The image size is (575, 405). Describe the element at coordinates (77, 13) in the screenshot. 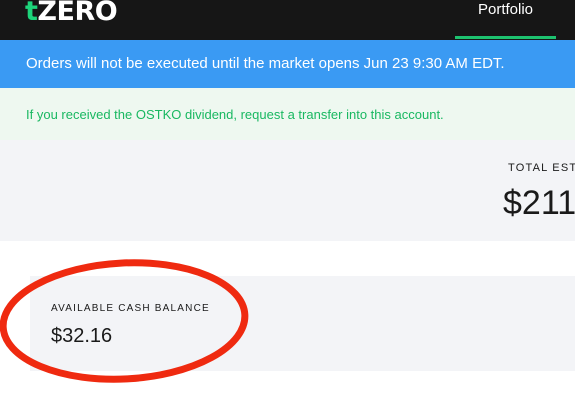

I see `logo-text: ZERO` at that location.